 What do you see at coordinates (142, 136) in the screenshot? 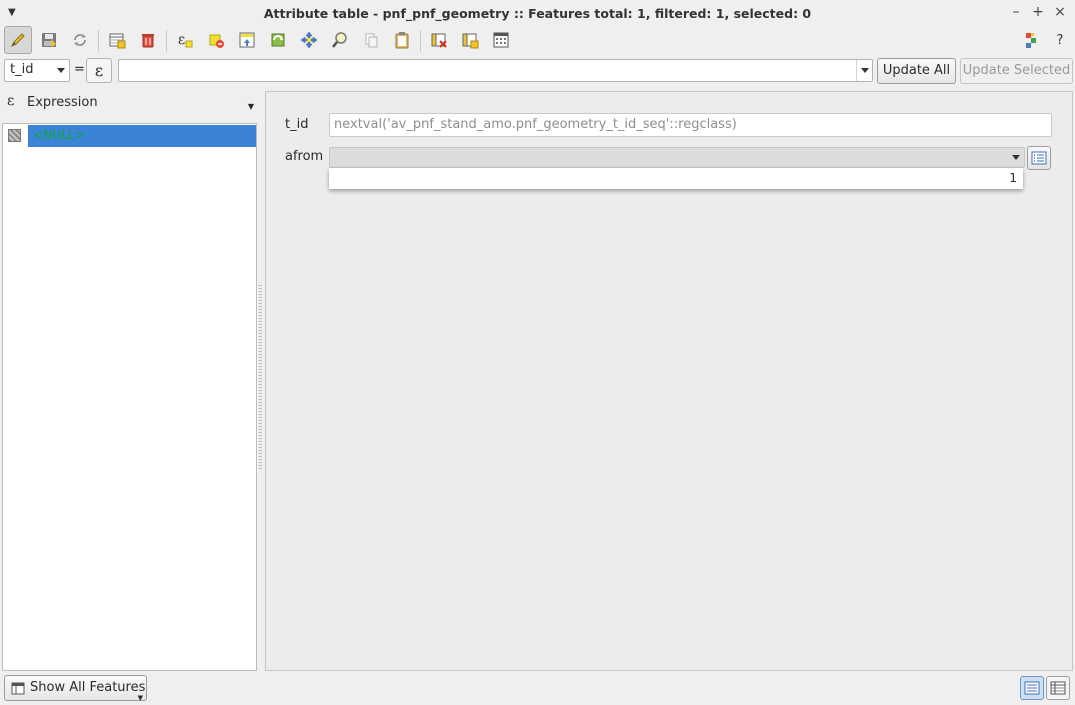
I see `list-item: <NULL>` at bounding box center [142, 136].